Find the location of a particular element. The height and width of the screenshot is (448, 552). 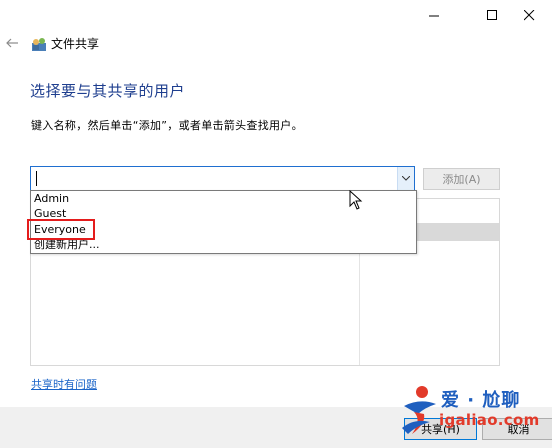

title-bar is located at coordinates (276, 15).